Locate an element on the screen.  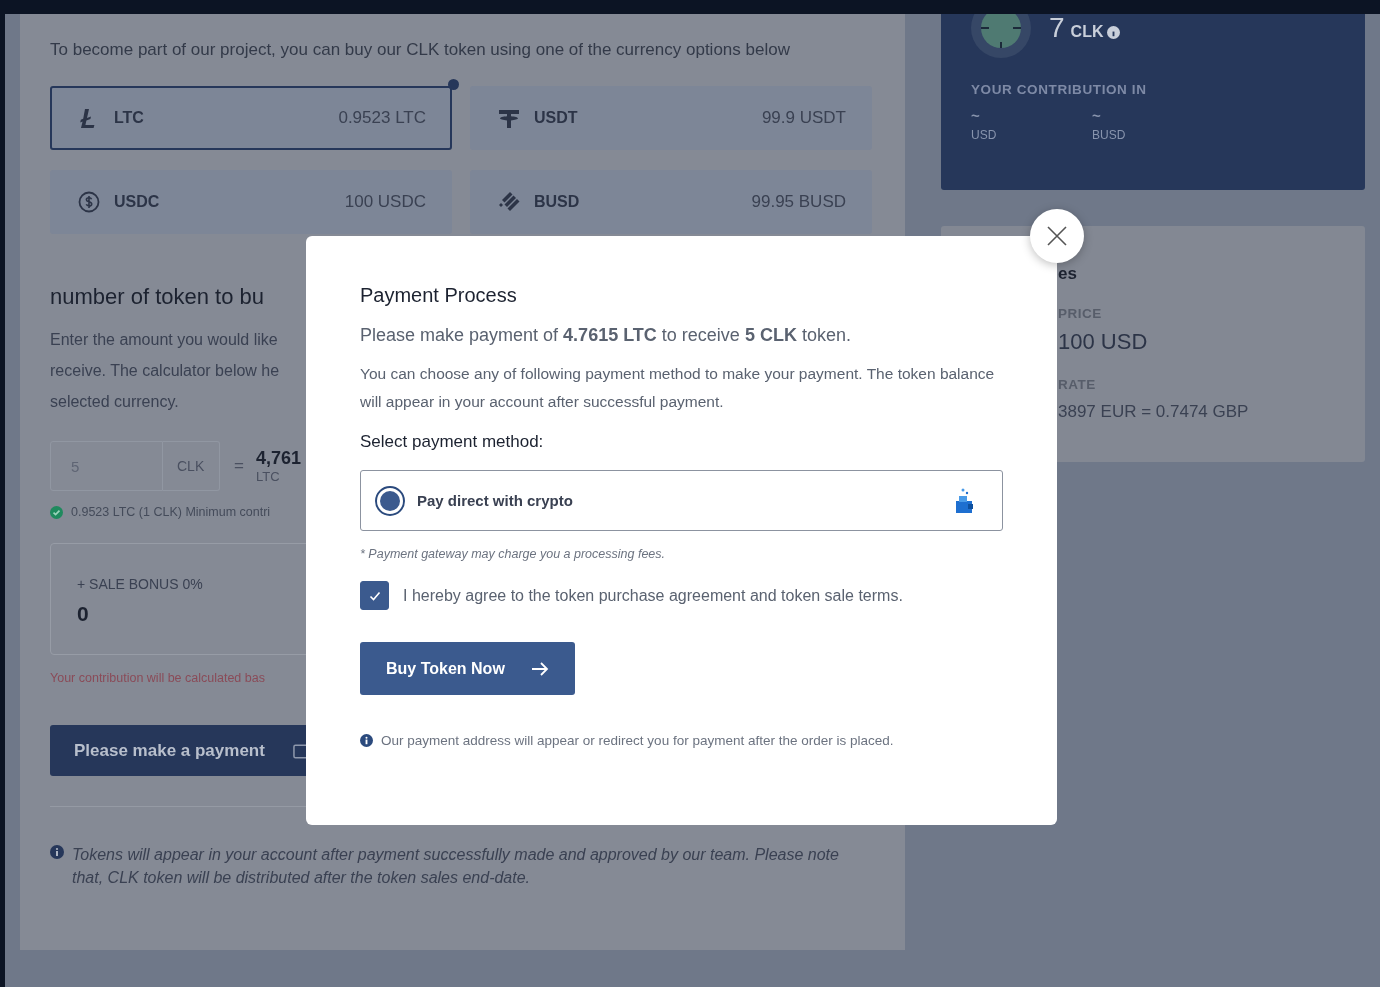
check-circle-icon is located at coordinates (56, 512).